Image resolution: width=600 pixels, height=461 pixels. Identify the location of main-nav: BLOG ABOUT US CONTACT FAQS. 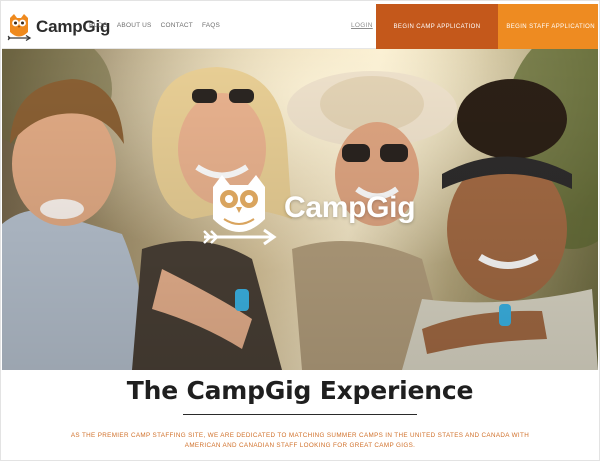
(159, 25).